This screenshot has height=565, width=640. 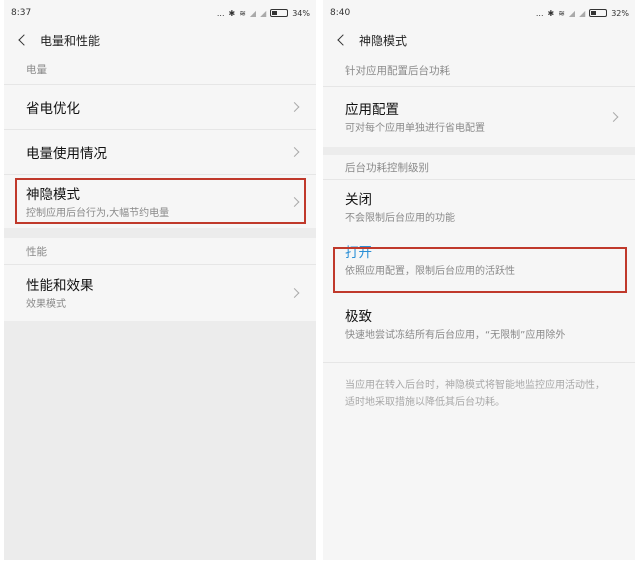 I want to click on section-header-battery: 电量, so click(x=36, y=69).